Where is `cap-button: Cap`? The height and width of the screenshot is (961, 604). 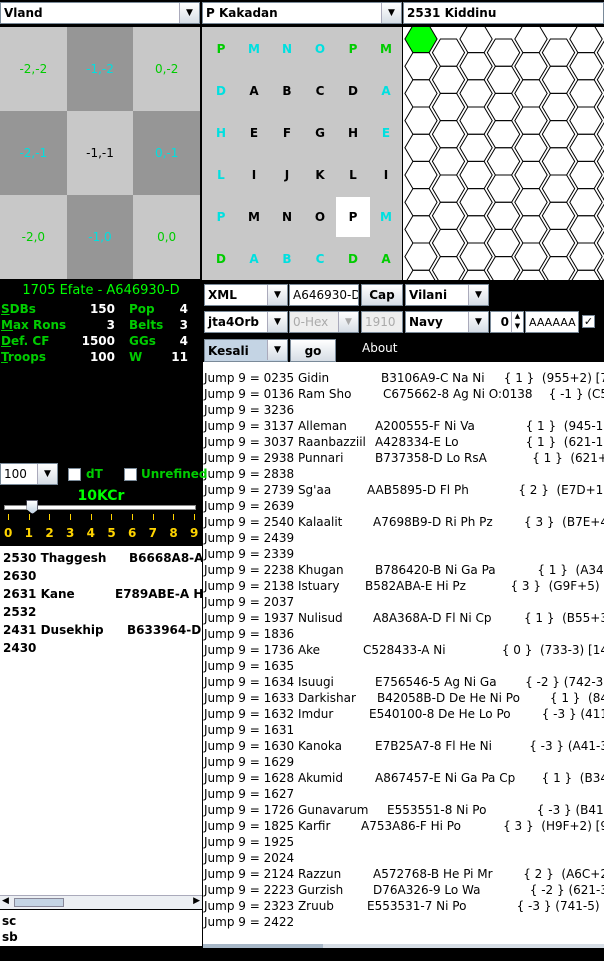 cap-button: Cap is located at coordinates (382, 295).